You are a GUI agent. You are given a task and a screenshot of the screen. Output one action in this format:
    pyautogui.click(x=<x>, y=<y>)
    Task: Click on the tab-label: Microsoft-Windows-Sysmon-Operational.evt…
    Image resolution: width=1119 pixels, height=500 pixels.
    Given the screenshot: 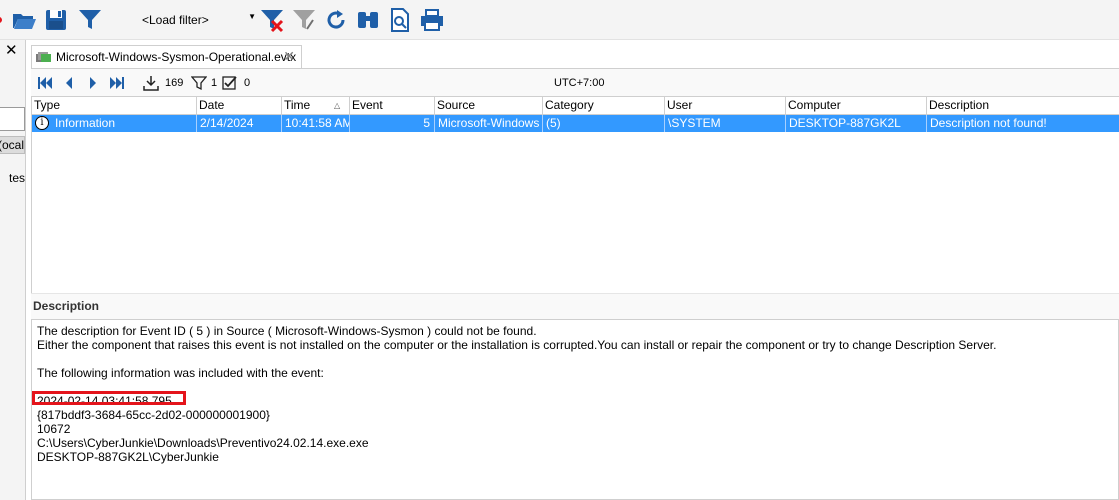 What is the action you would take?
    pyautogui.click(x=176, y=57)
    